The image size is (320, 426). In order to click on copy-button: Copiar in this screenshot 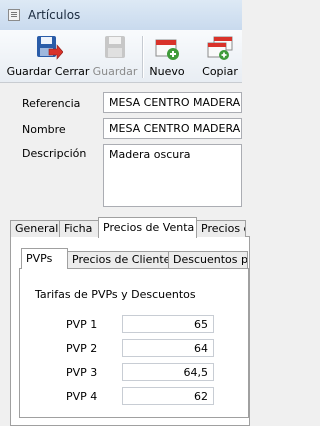, I will do `click(220, 56)`.